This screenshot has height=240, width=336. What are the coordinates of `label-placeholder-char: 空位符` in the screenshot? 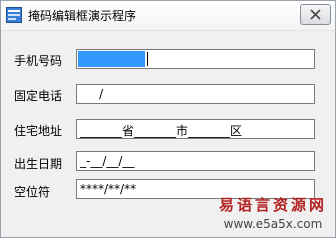 It's located at (32, 192).